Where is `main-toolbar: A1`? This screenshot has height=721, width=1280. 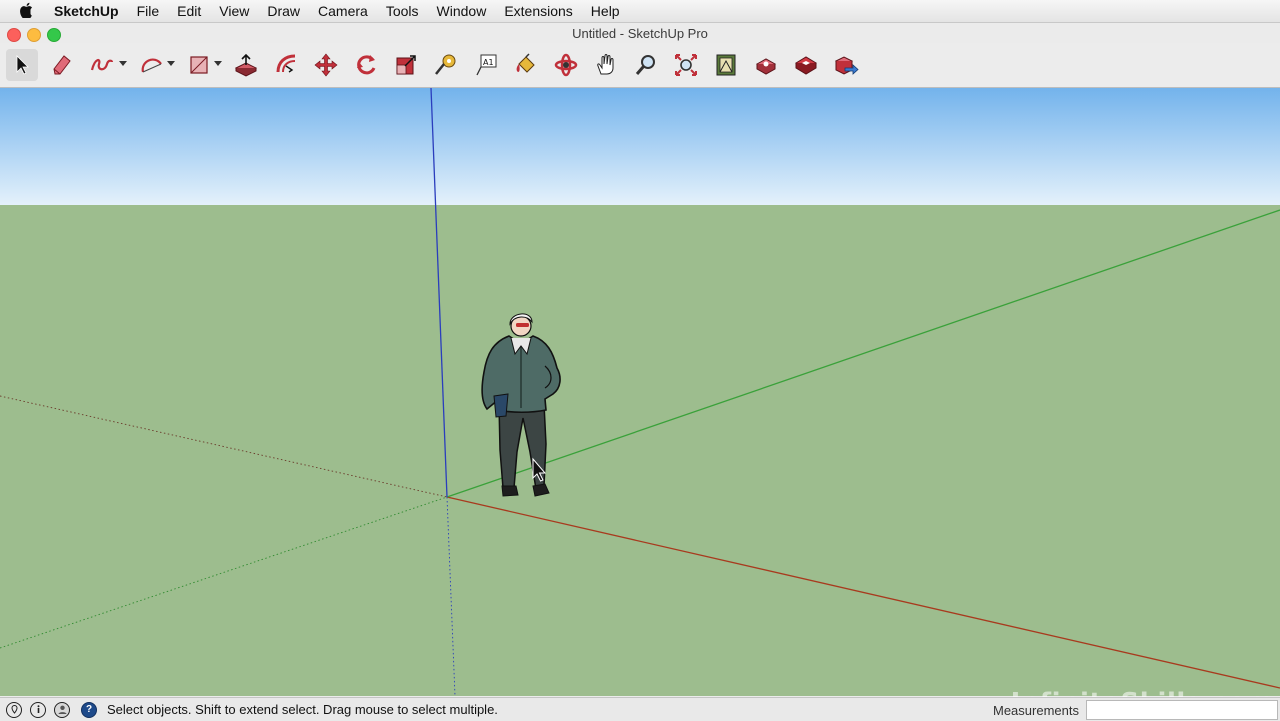
main-toolbar: A1 is located at coordinates (640, 65).